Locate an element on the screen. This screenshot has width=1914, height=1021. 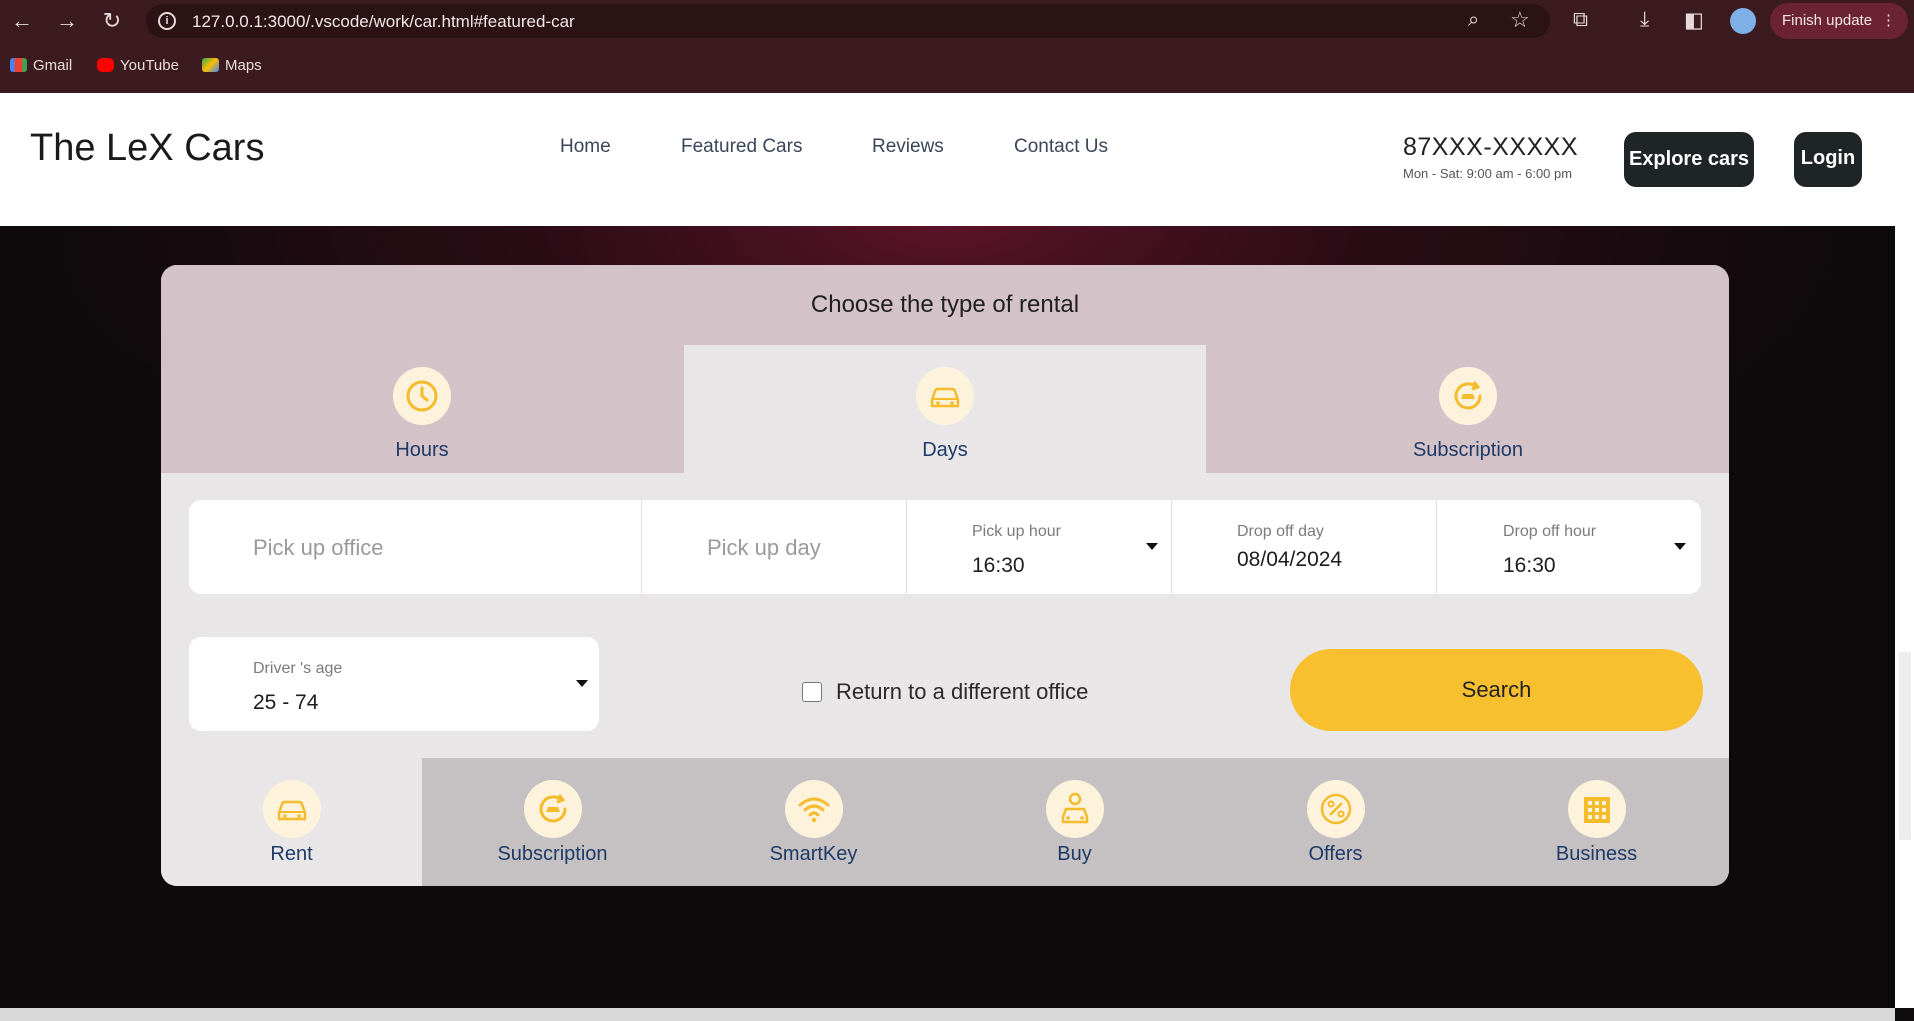
zoom-icon: ⌕ is located at coordinates (1473, 20).